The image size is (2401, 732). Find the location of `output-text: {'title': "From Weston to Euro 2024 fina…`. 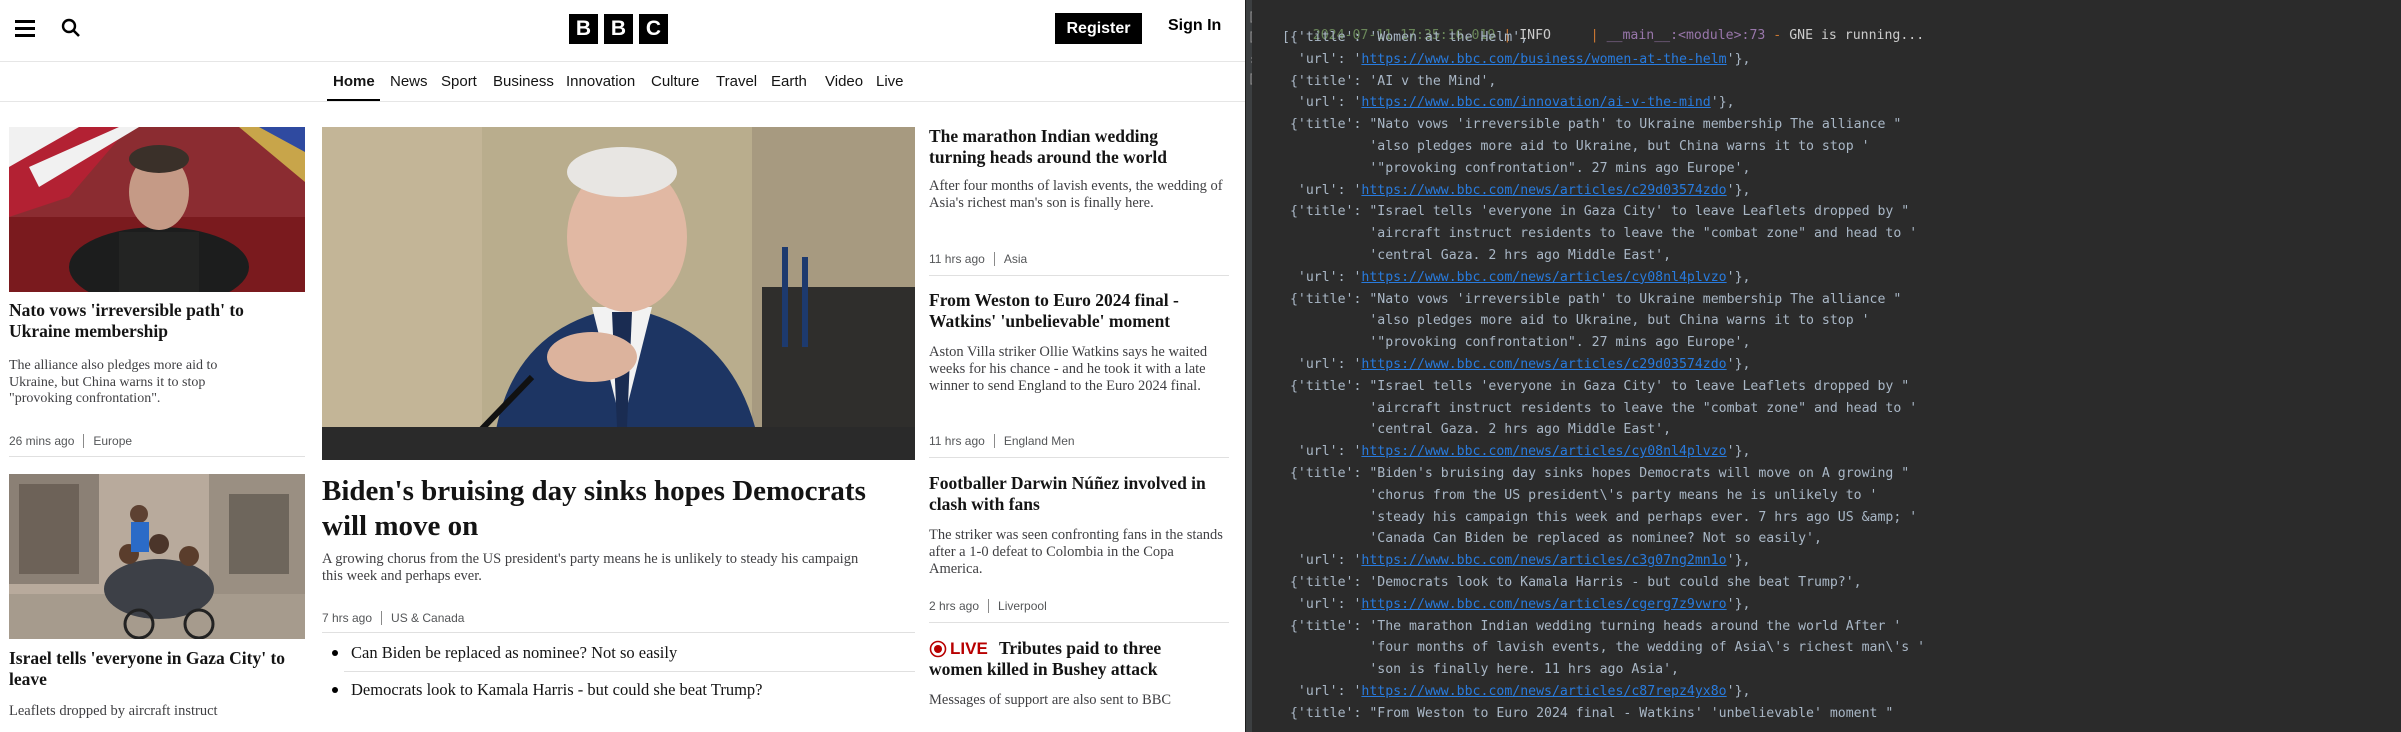

output-text: {'title': "From Weston to Euro 2024 fina… is located at coordinates (1588, 713).